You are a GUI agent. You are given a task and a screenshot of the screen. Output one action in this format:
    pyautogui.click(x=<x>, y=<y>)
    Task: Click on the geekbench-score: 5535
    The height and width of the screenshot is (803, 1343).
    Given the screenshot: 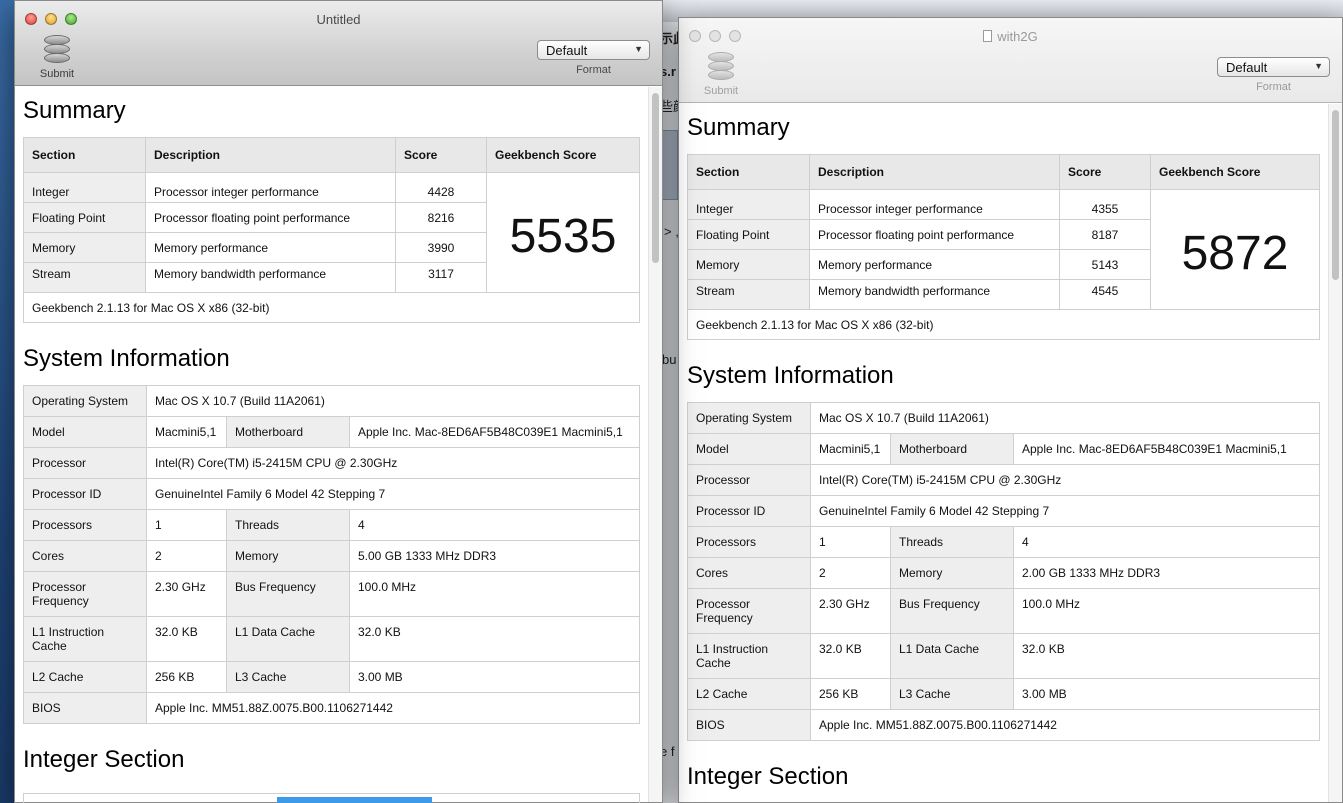 What is the action you would take?
    pyautogui.click(x=563, y=232)
    